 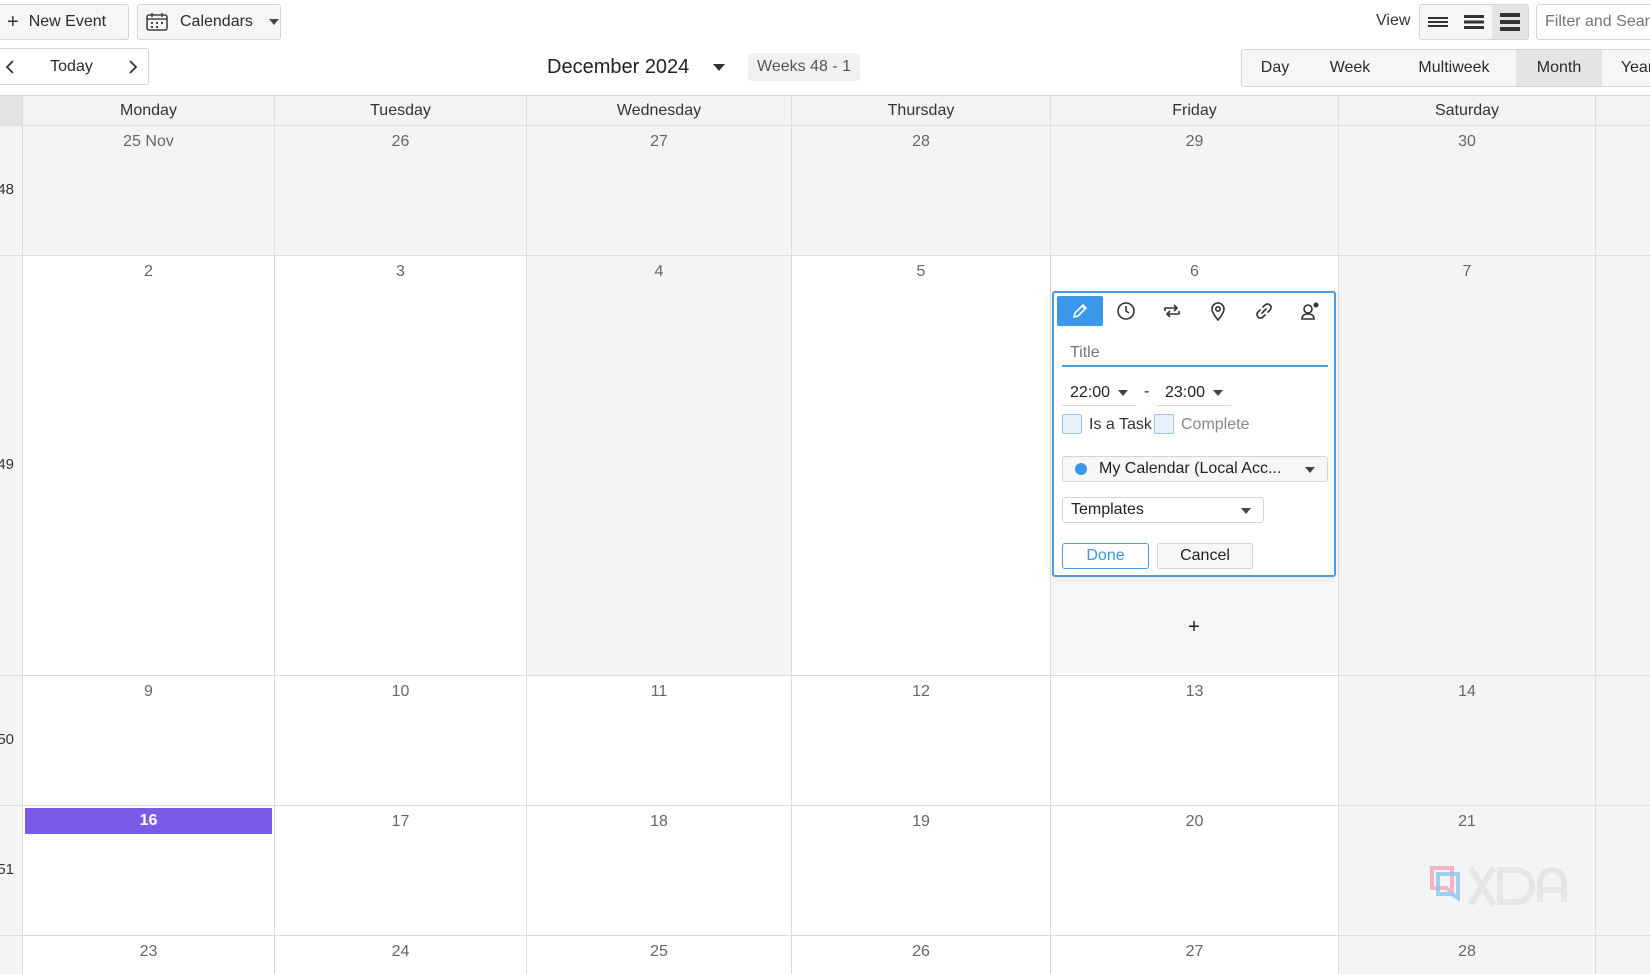 I want to click on pencil-icon, so click(x=1080, y=311).